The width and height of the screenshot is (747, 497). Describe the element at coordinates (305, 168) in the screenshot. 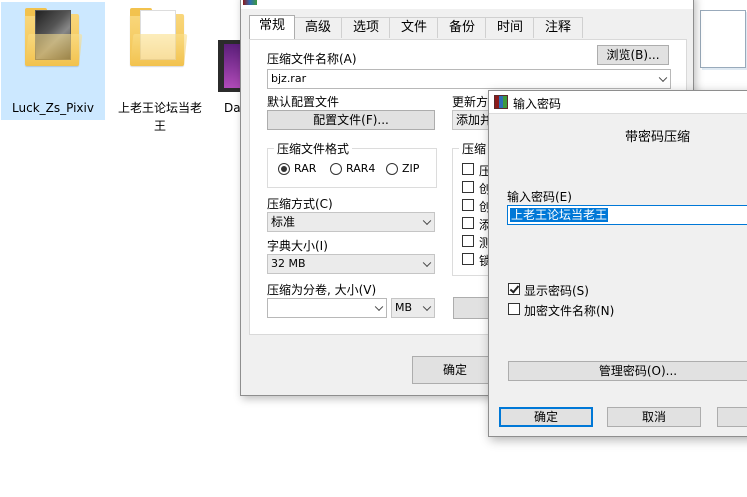

I see `radio-rar-label: RAR` at that location.